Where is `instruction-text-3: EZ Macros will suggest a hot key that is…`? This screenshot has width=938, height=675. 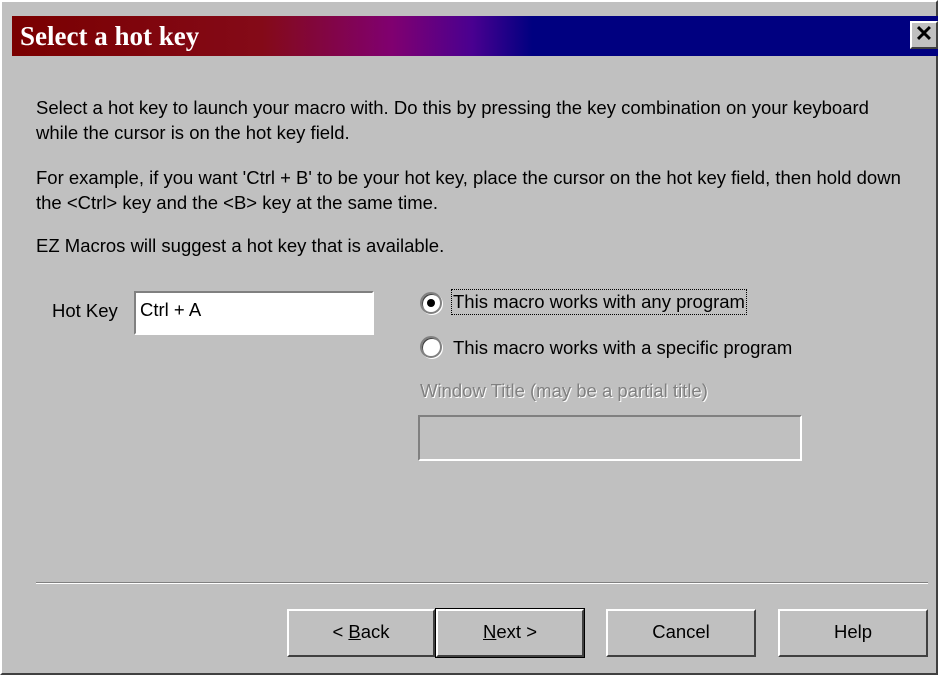 instruction-text-3: EZ Macros will suggest a hot key that is… is located at coordinates (240, 245).